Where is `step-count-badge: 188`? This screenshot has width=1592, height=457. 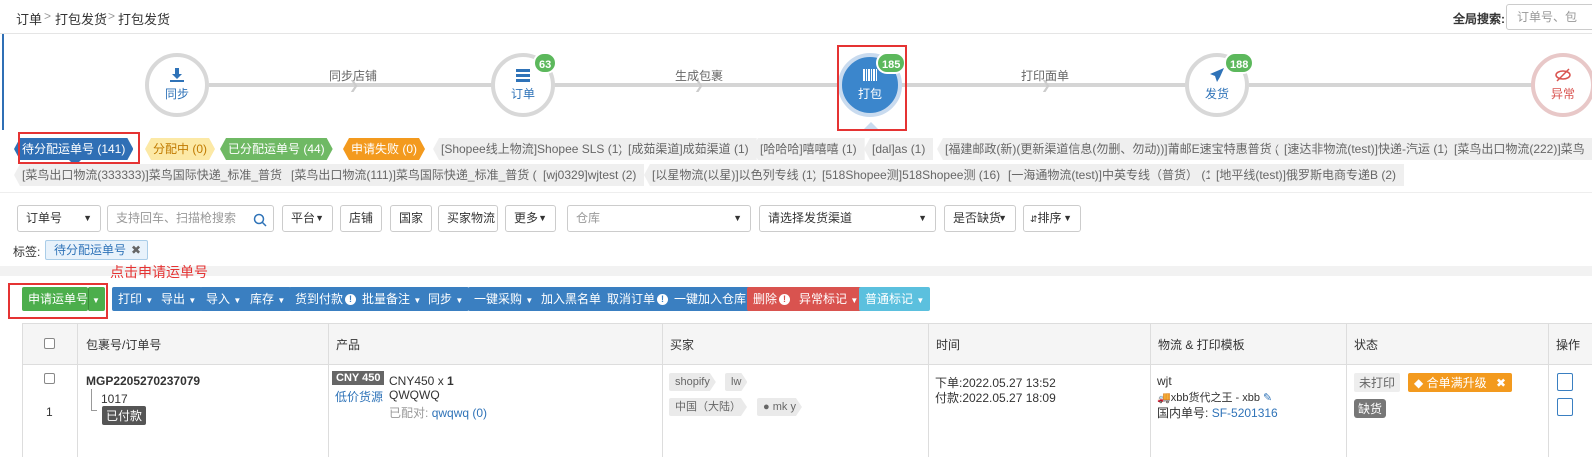 step-count-badge: 188 is located at coordinates (1239, 63).